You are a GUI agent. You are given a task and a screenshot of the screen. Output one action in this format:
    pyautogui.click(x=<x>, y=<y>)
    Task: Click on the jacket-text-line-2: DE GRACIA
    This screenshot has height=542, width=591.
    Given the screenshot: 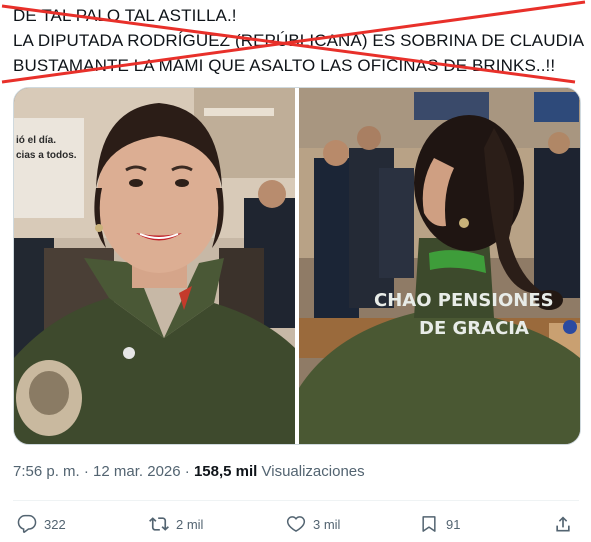 What is the action you would take?
    pyautogui.click(x=474, y=328)
    